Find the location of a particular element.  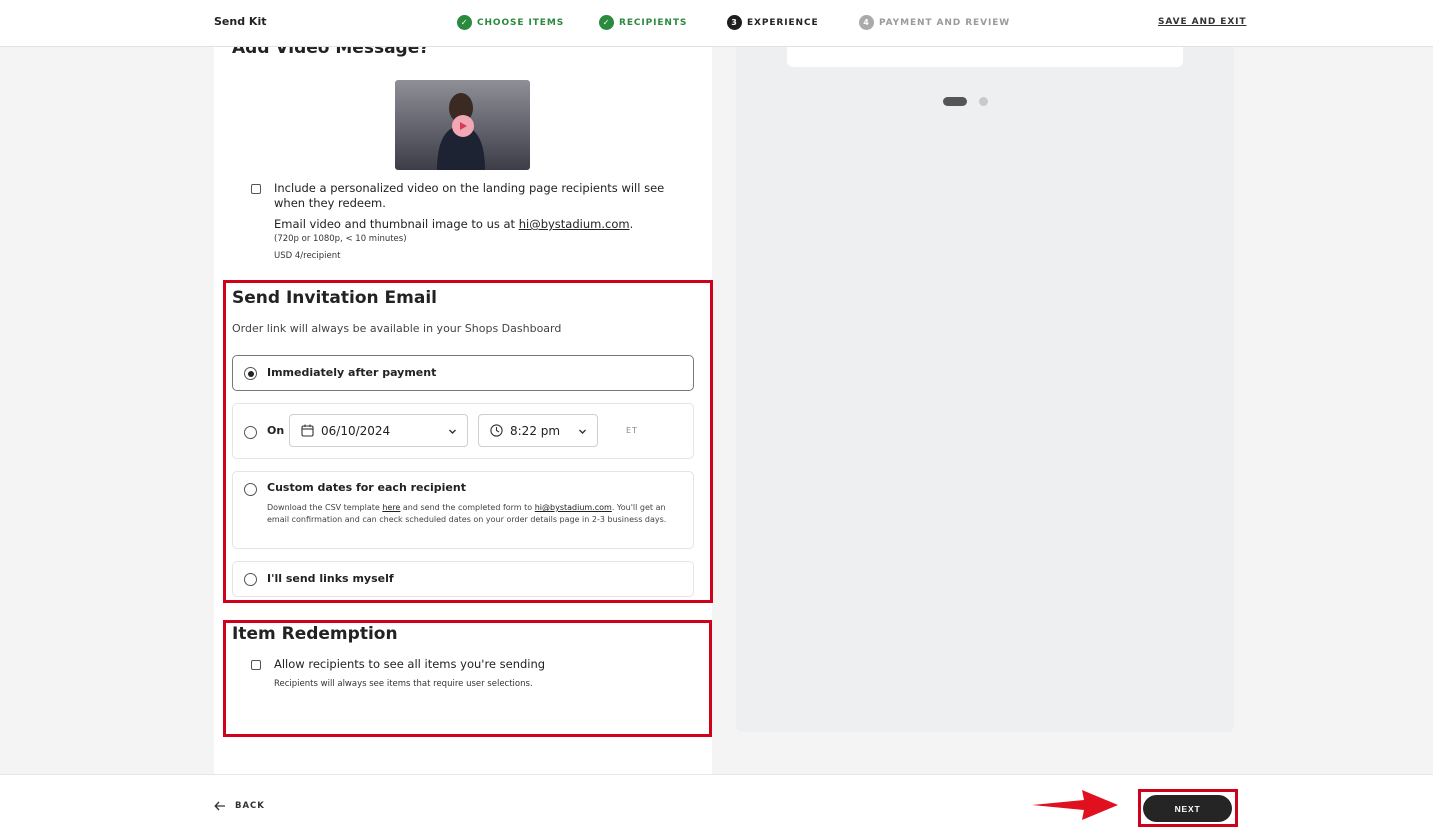

carousel-dot is located at coordinates (983, 101).